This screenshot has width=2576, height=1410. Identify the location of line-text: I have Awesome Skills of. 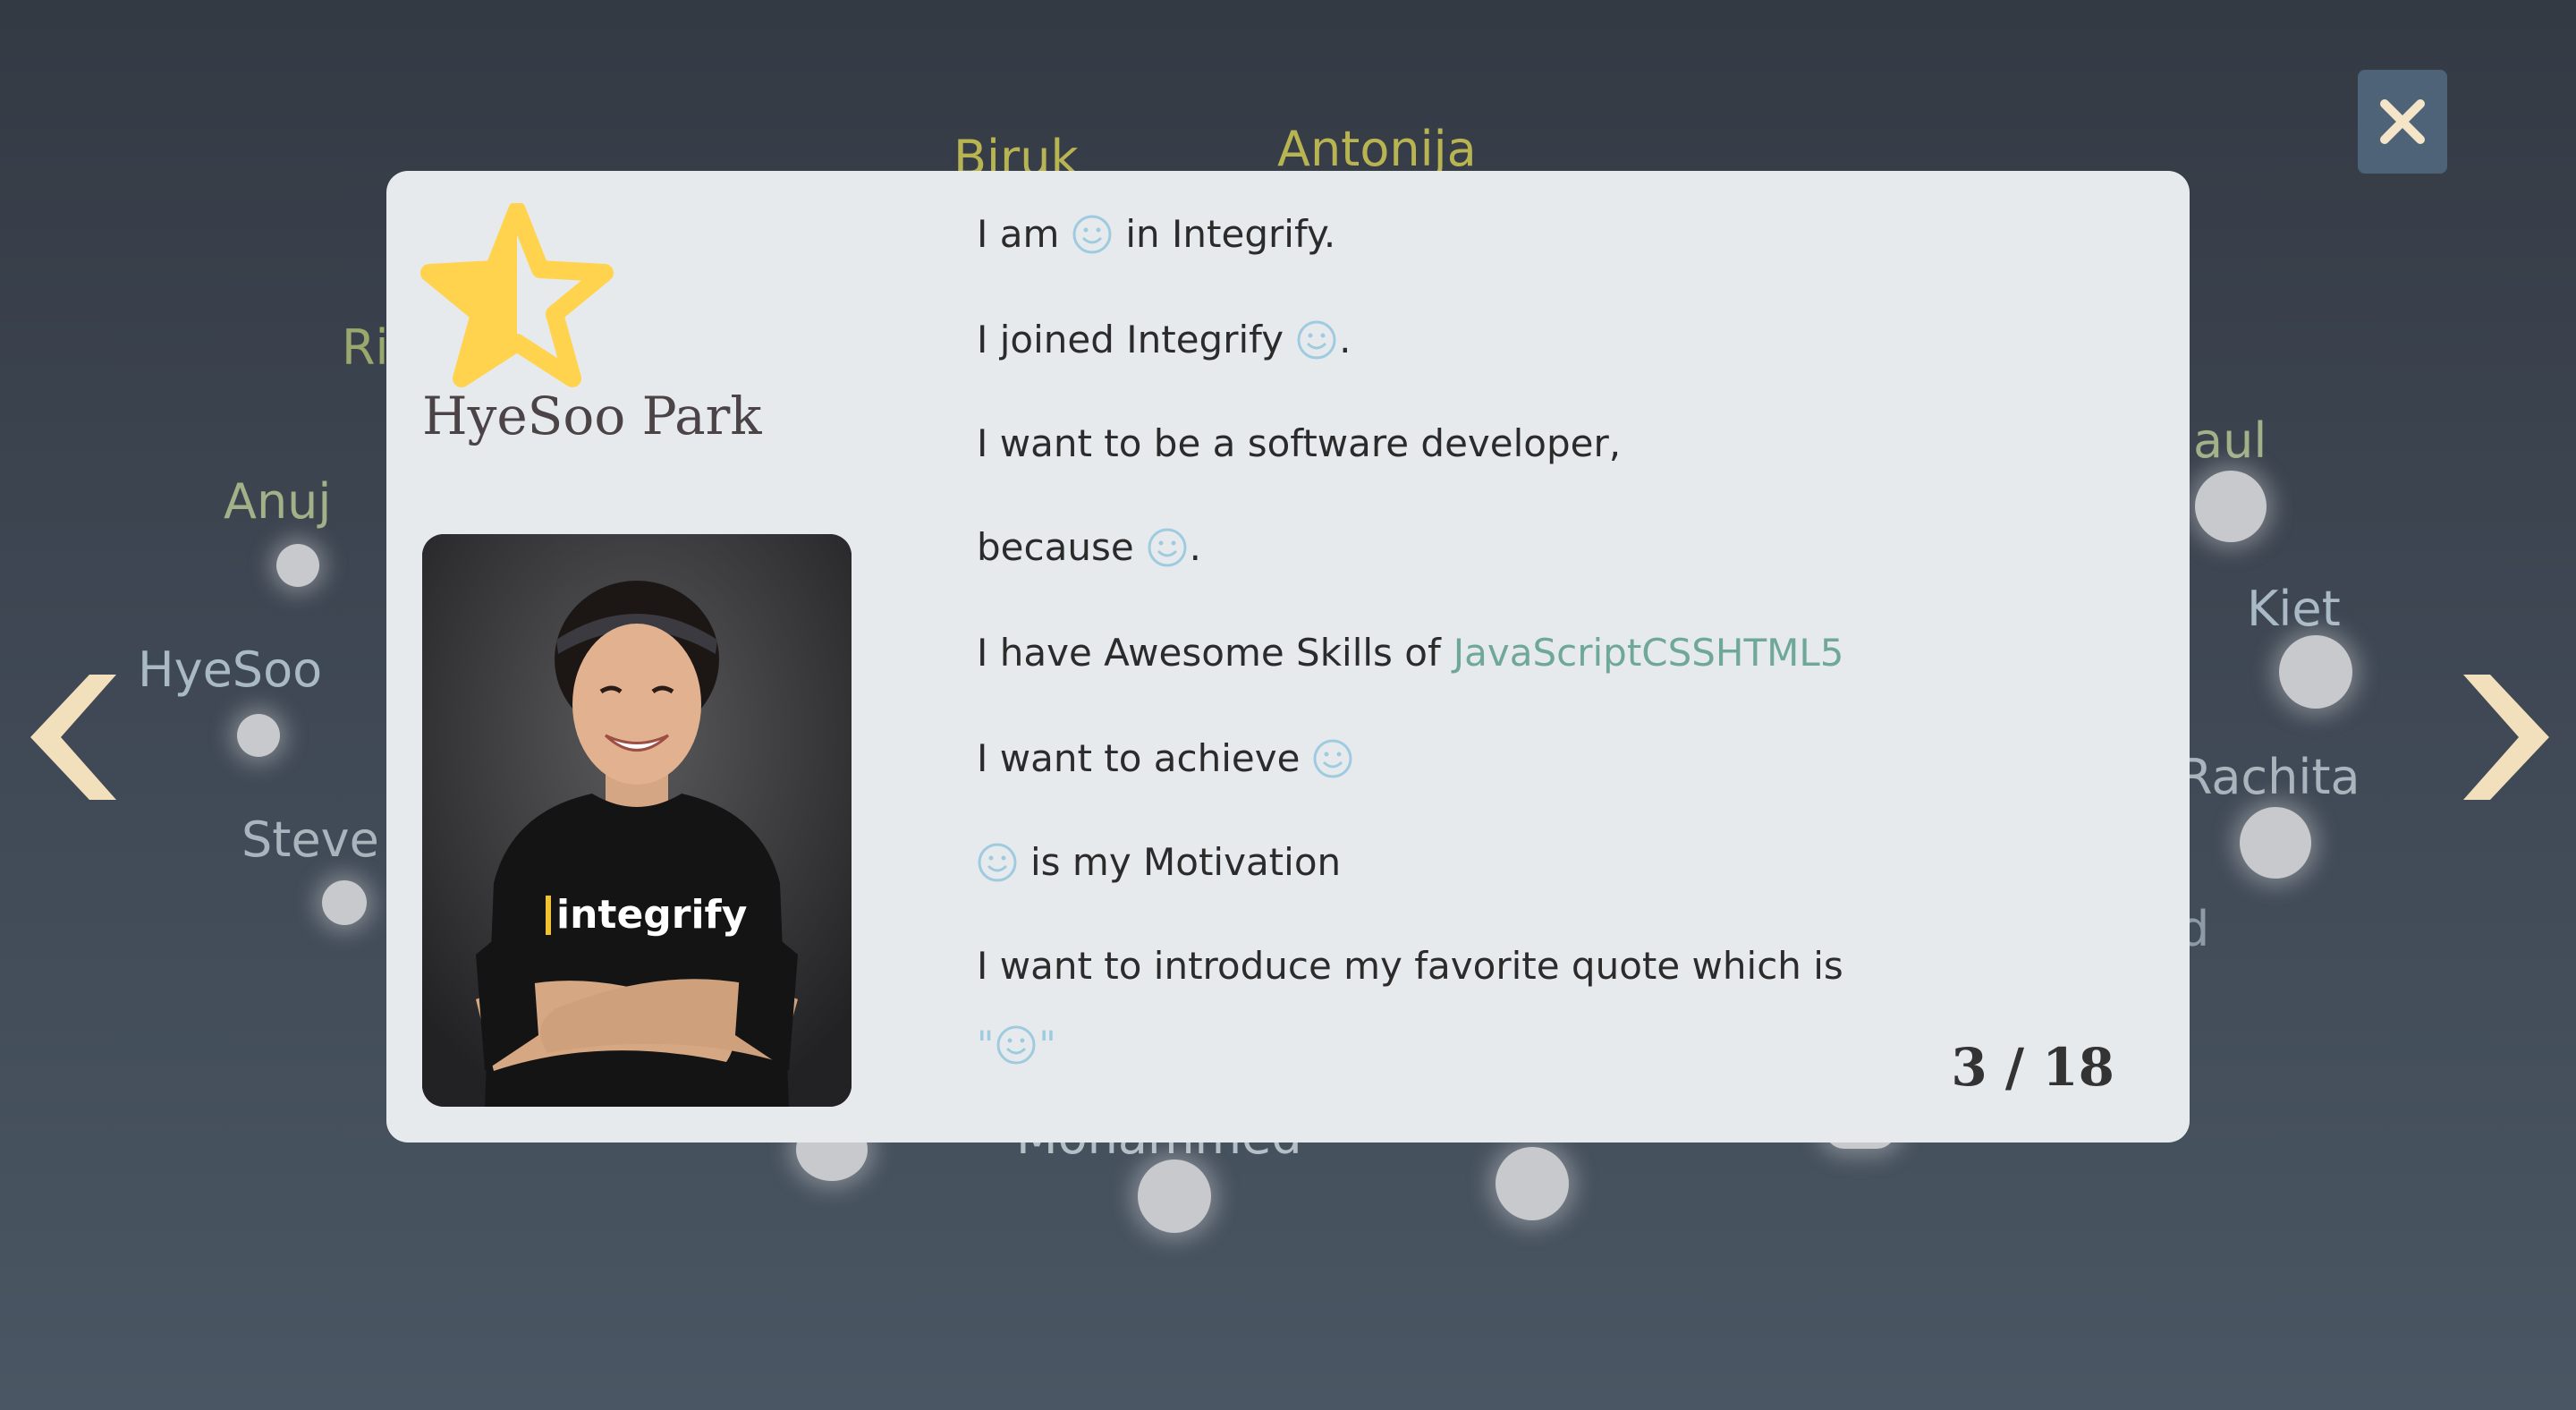
(1209, 653).